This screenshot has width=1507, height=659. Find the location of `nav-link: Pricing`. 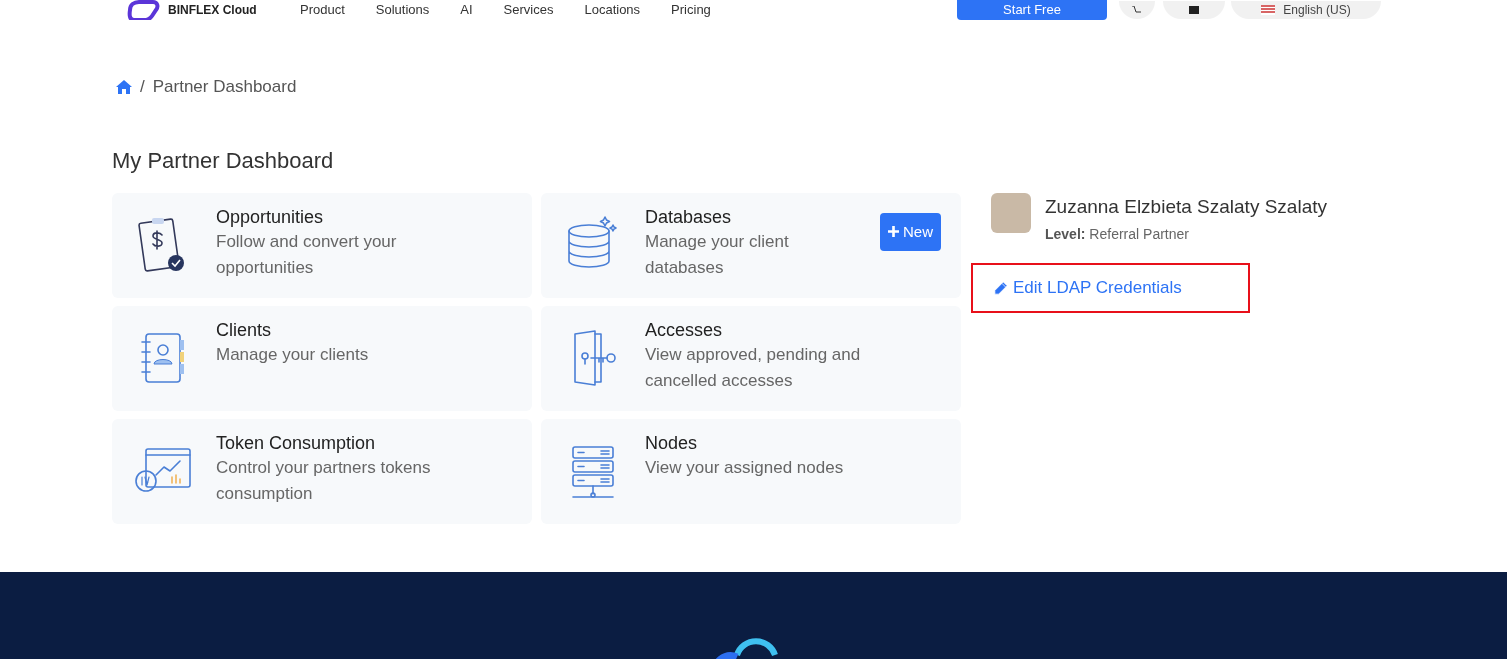

nav-link: Pricing is located at coordinates (691, 10).